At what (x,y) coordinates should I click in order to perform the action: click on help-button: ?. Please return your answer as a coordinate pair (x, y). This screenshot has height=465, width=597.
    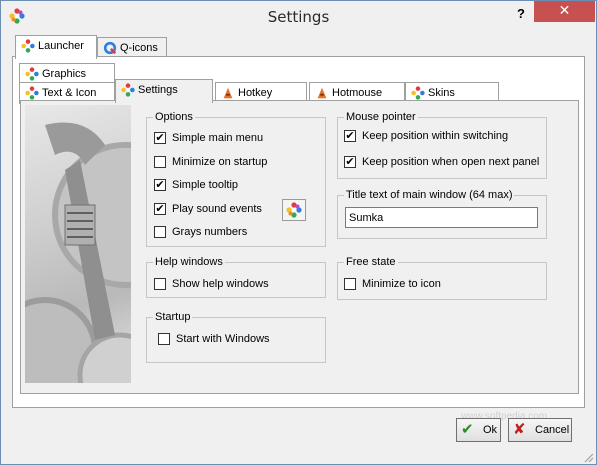
    Looking at the image, I should click on (521, 14).